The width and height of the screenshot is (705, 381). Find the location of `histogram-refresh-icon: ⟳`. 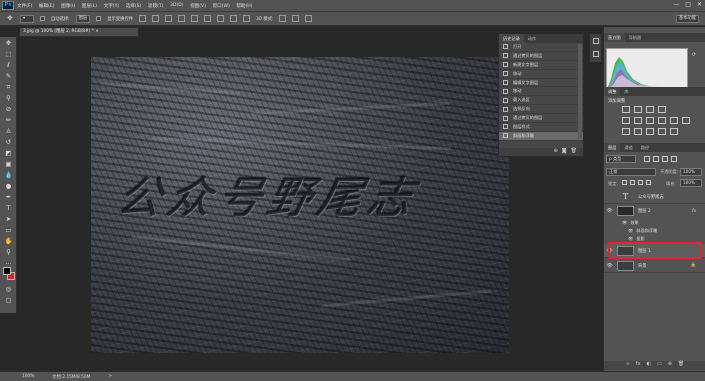

histogram-refresh-icon: ⟳ is located at coordinates (694, 55).